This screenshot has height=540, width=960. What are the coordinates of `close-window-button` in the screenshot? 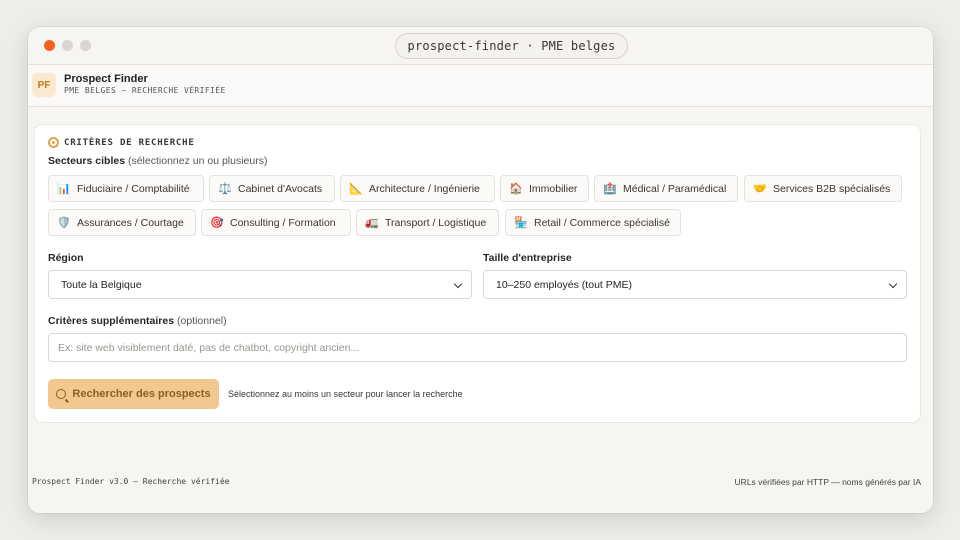 It's located at (49, 45).